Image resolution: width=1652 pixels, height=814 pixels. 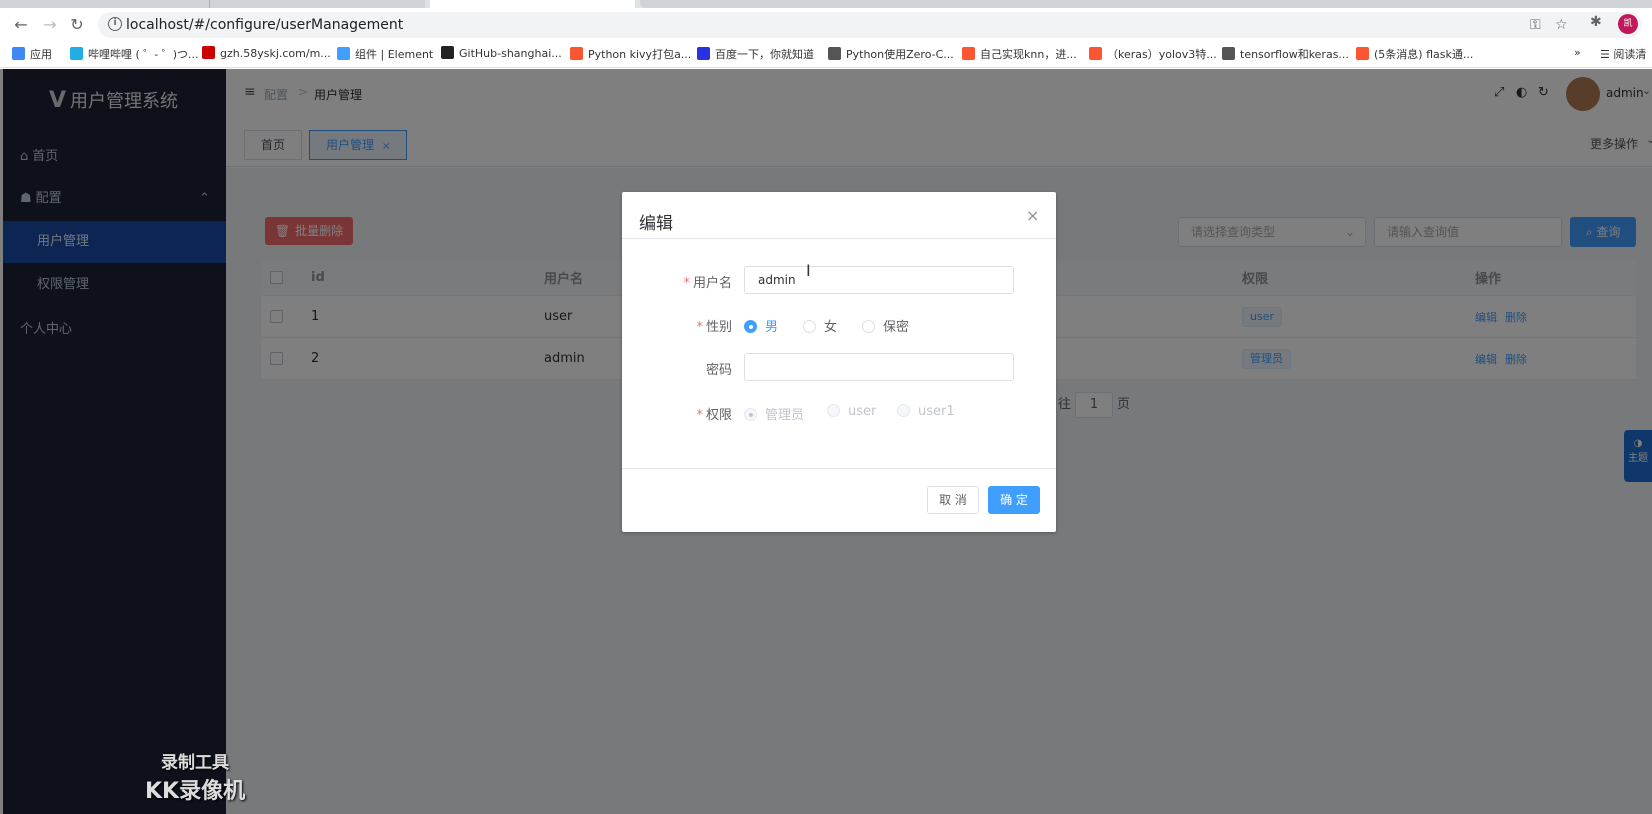 What do you see at coordinates (21, 25) in the screenshot?
I see `back-icon: ←` at bounding box center [21, 25].